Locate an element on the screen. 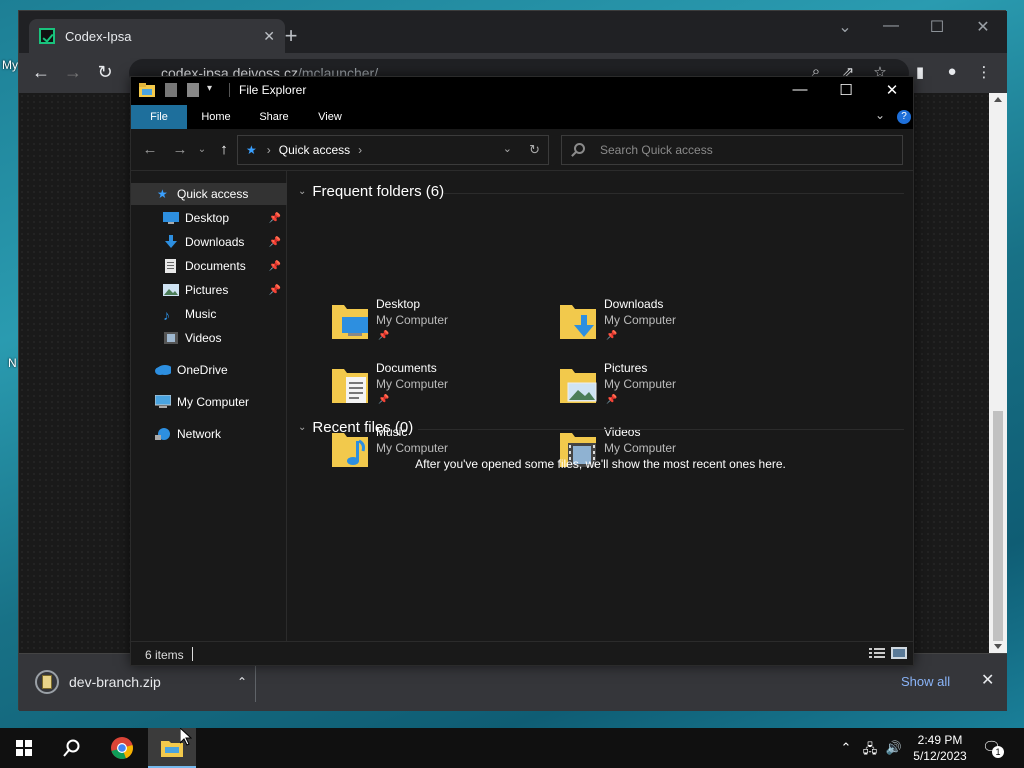 This screenshot has height=768, width=1024. music-icon: ♪ is located at coordinates (166, 315).